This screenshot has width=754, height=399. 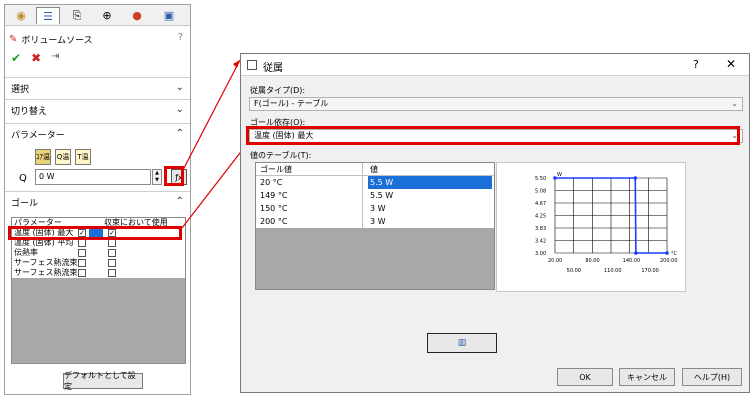 What do you see at coordinates (98, 39) in the screenshot?
I see `feature-header: ✎ ボリュームソース ?` at bounding box center [98, 39].